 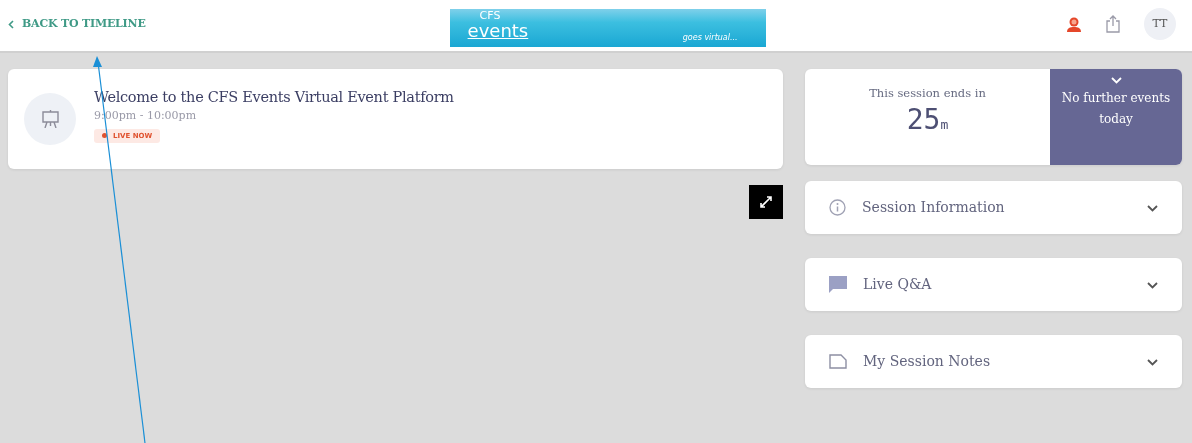 I want to click on countdown-label: This session ends in, so click(x=927, y=93).